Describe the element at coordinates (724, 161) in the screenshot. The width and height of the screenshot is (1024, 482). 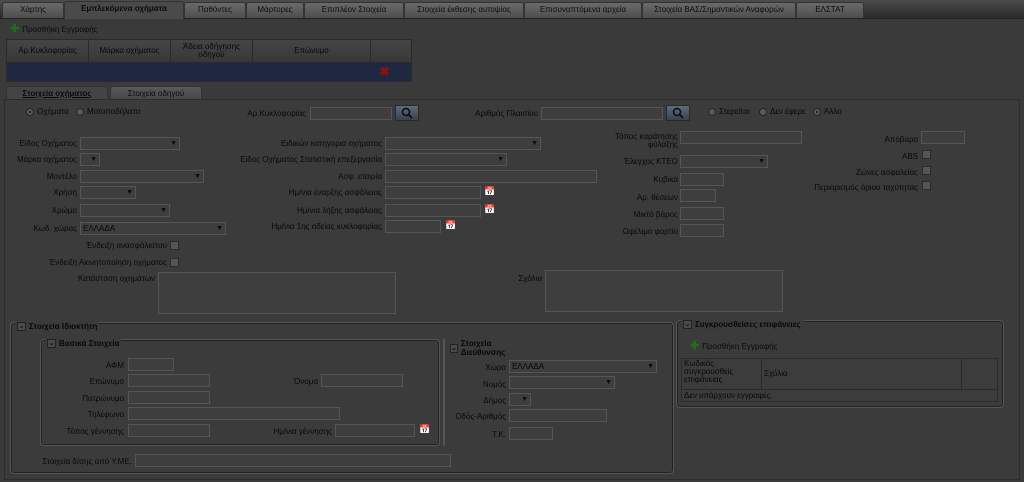
I see `ktep-select` at that location.